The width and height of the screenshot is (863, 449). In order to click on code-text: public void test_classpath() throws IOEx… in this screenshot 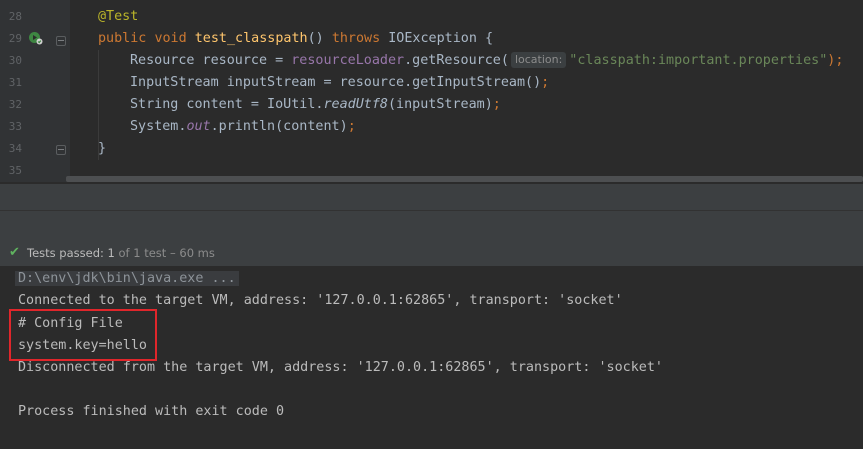, I will do `click(295, 39)`.